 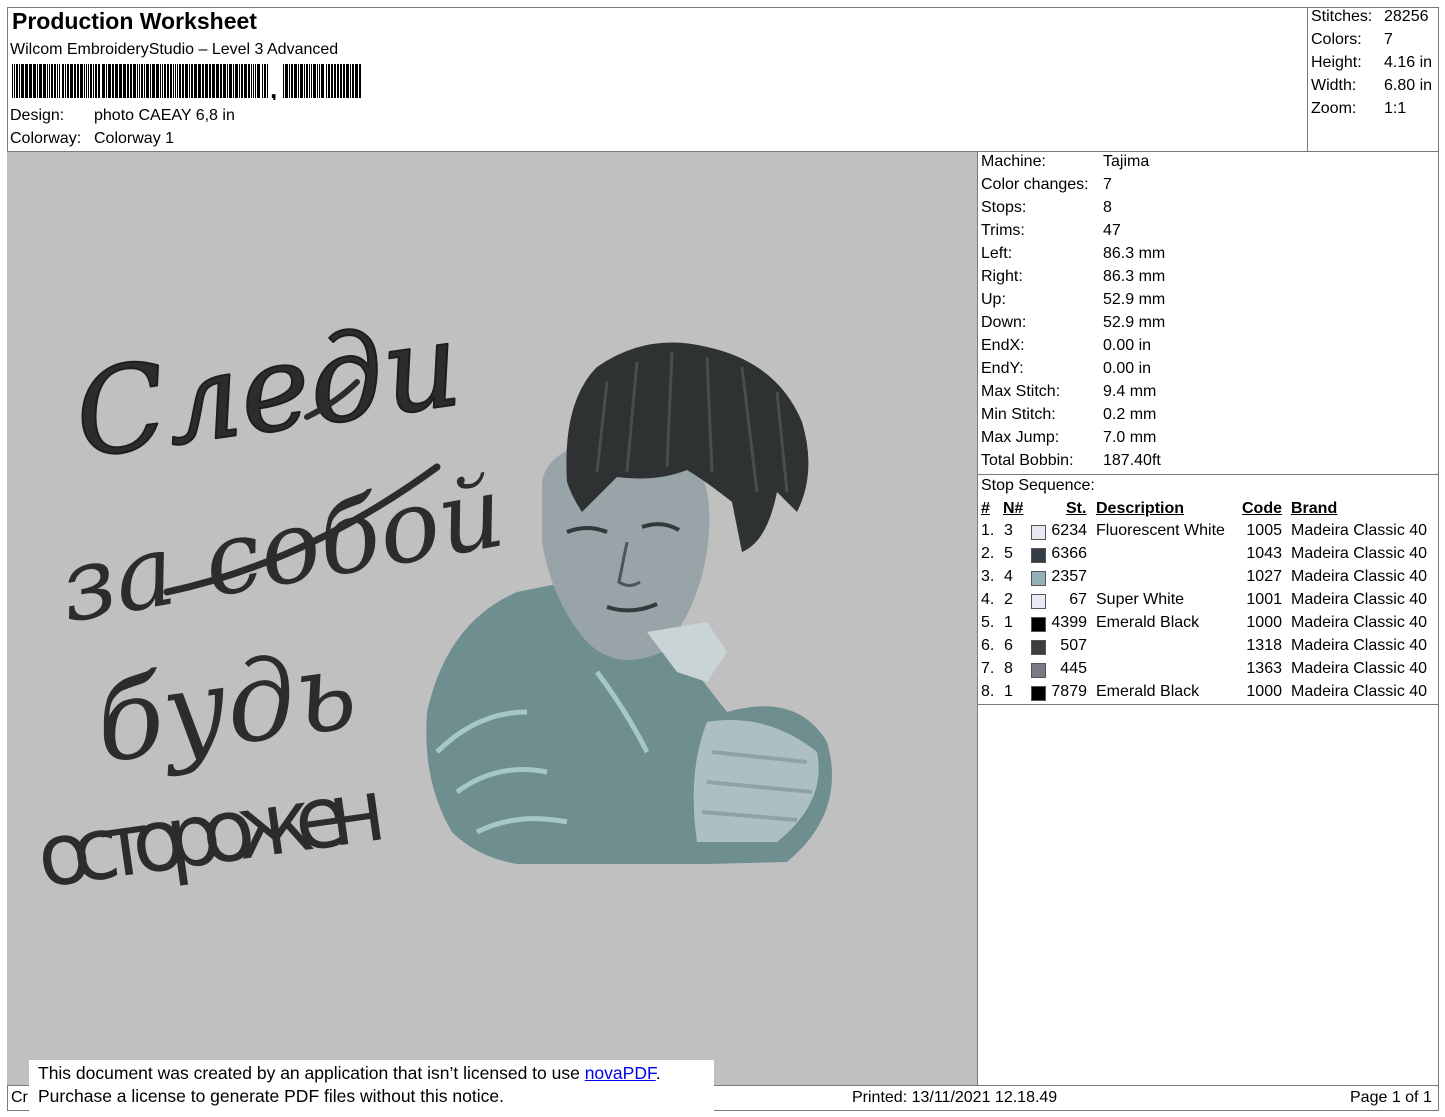 I want to click on needle-number: 8, so click(x=1008, y=668).